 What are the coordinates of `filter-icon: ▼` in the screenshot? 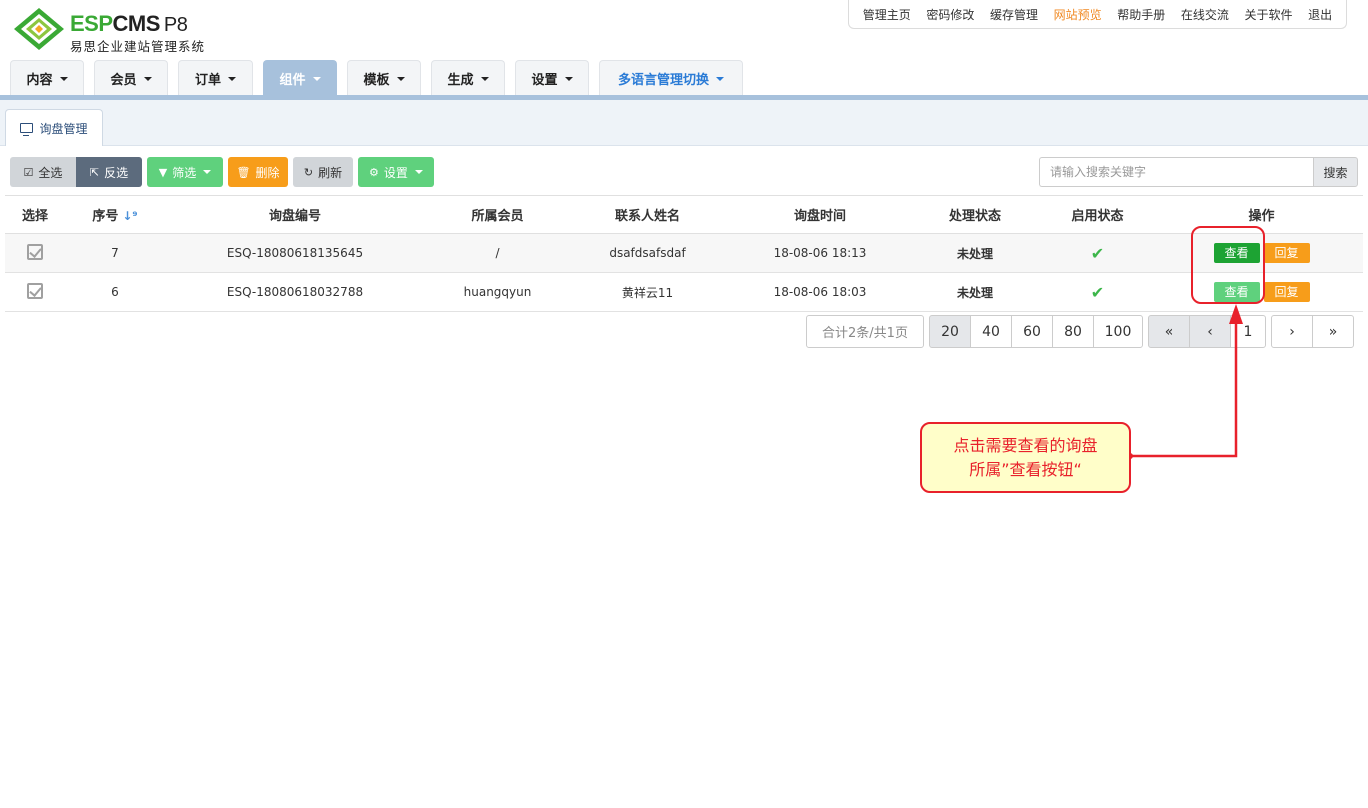 It's located at (163, 172).